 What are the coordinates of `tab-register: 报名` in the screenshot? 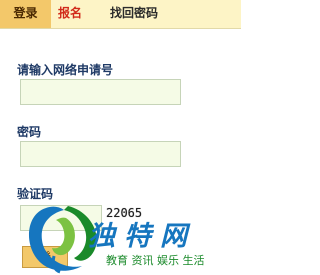 It's located at (70, 14).